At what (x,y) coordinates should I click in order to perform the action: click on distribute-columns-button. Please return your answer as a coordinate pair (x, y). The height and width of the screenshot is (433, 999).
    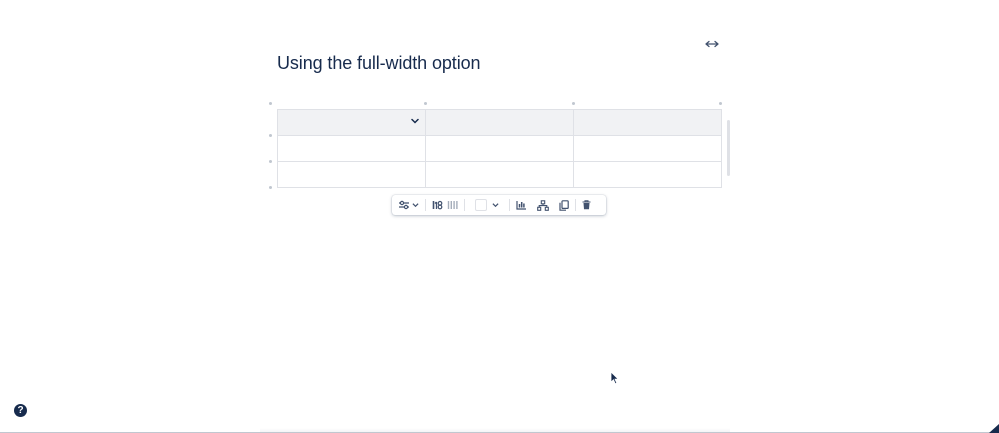
    Looking at the image, I should click on (452, 205).